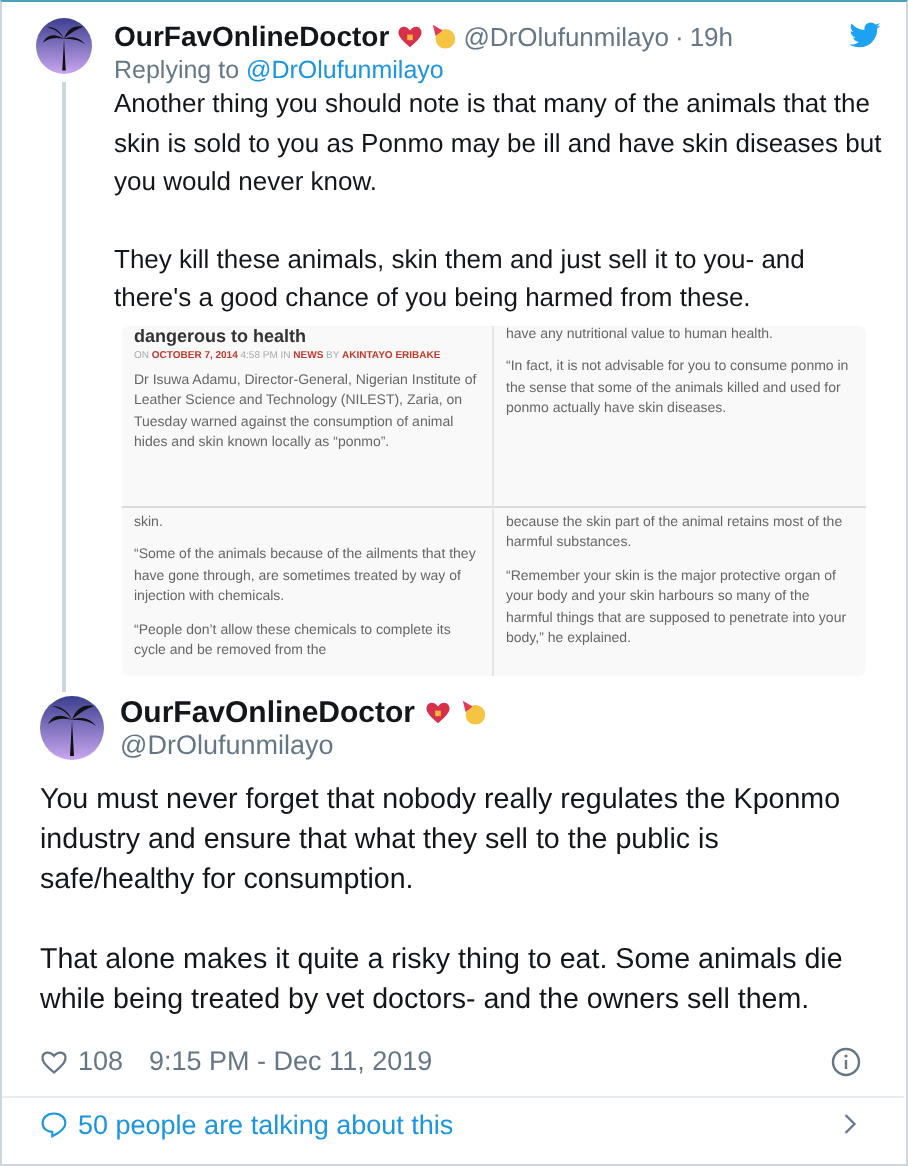 Image resolution: width=908 pixels, height=1166 pixels. Describe the element at coordinates (846, 1061) in the screenshot. I see `info-icon` at that location.